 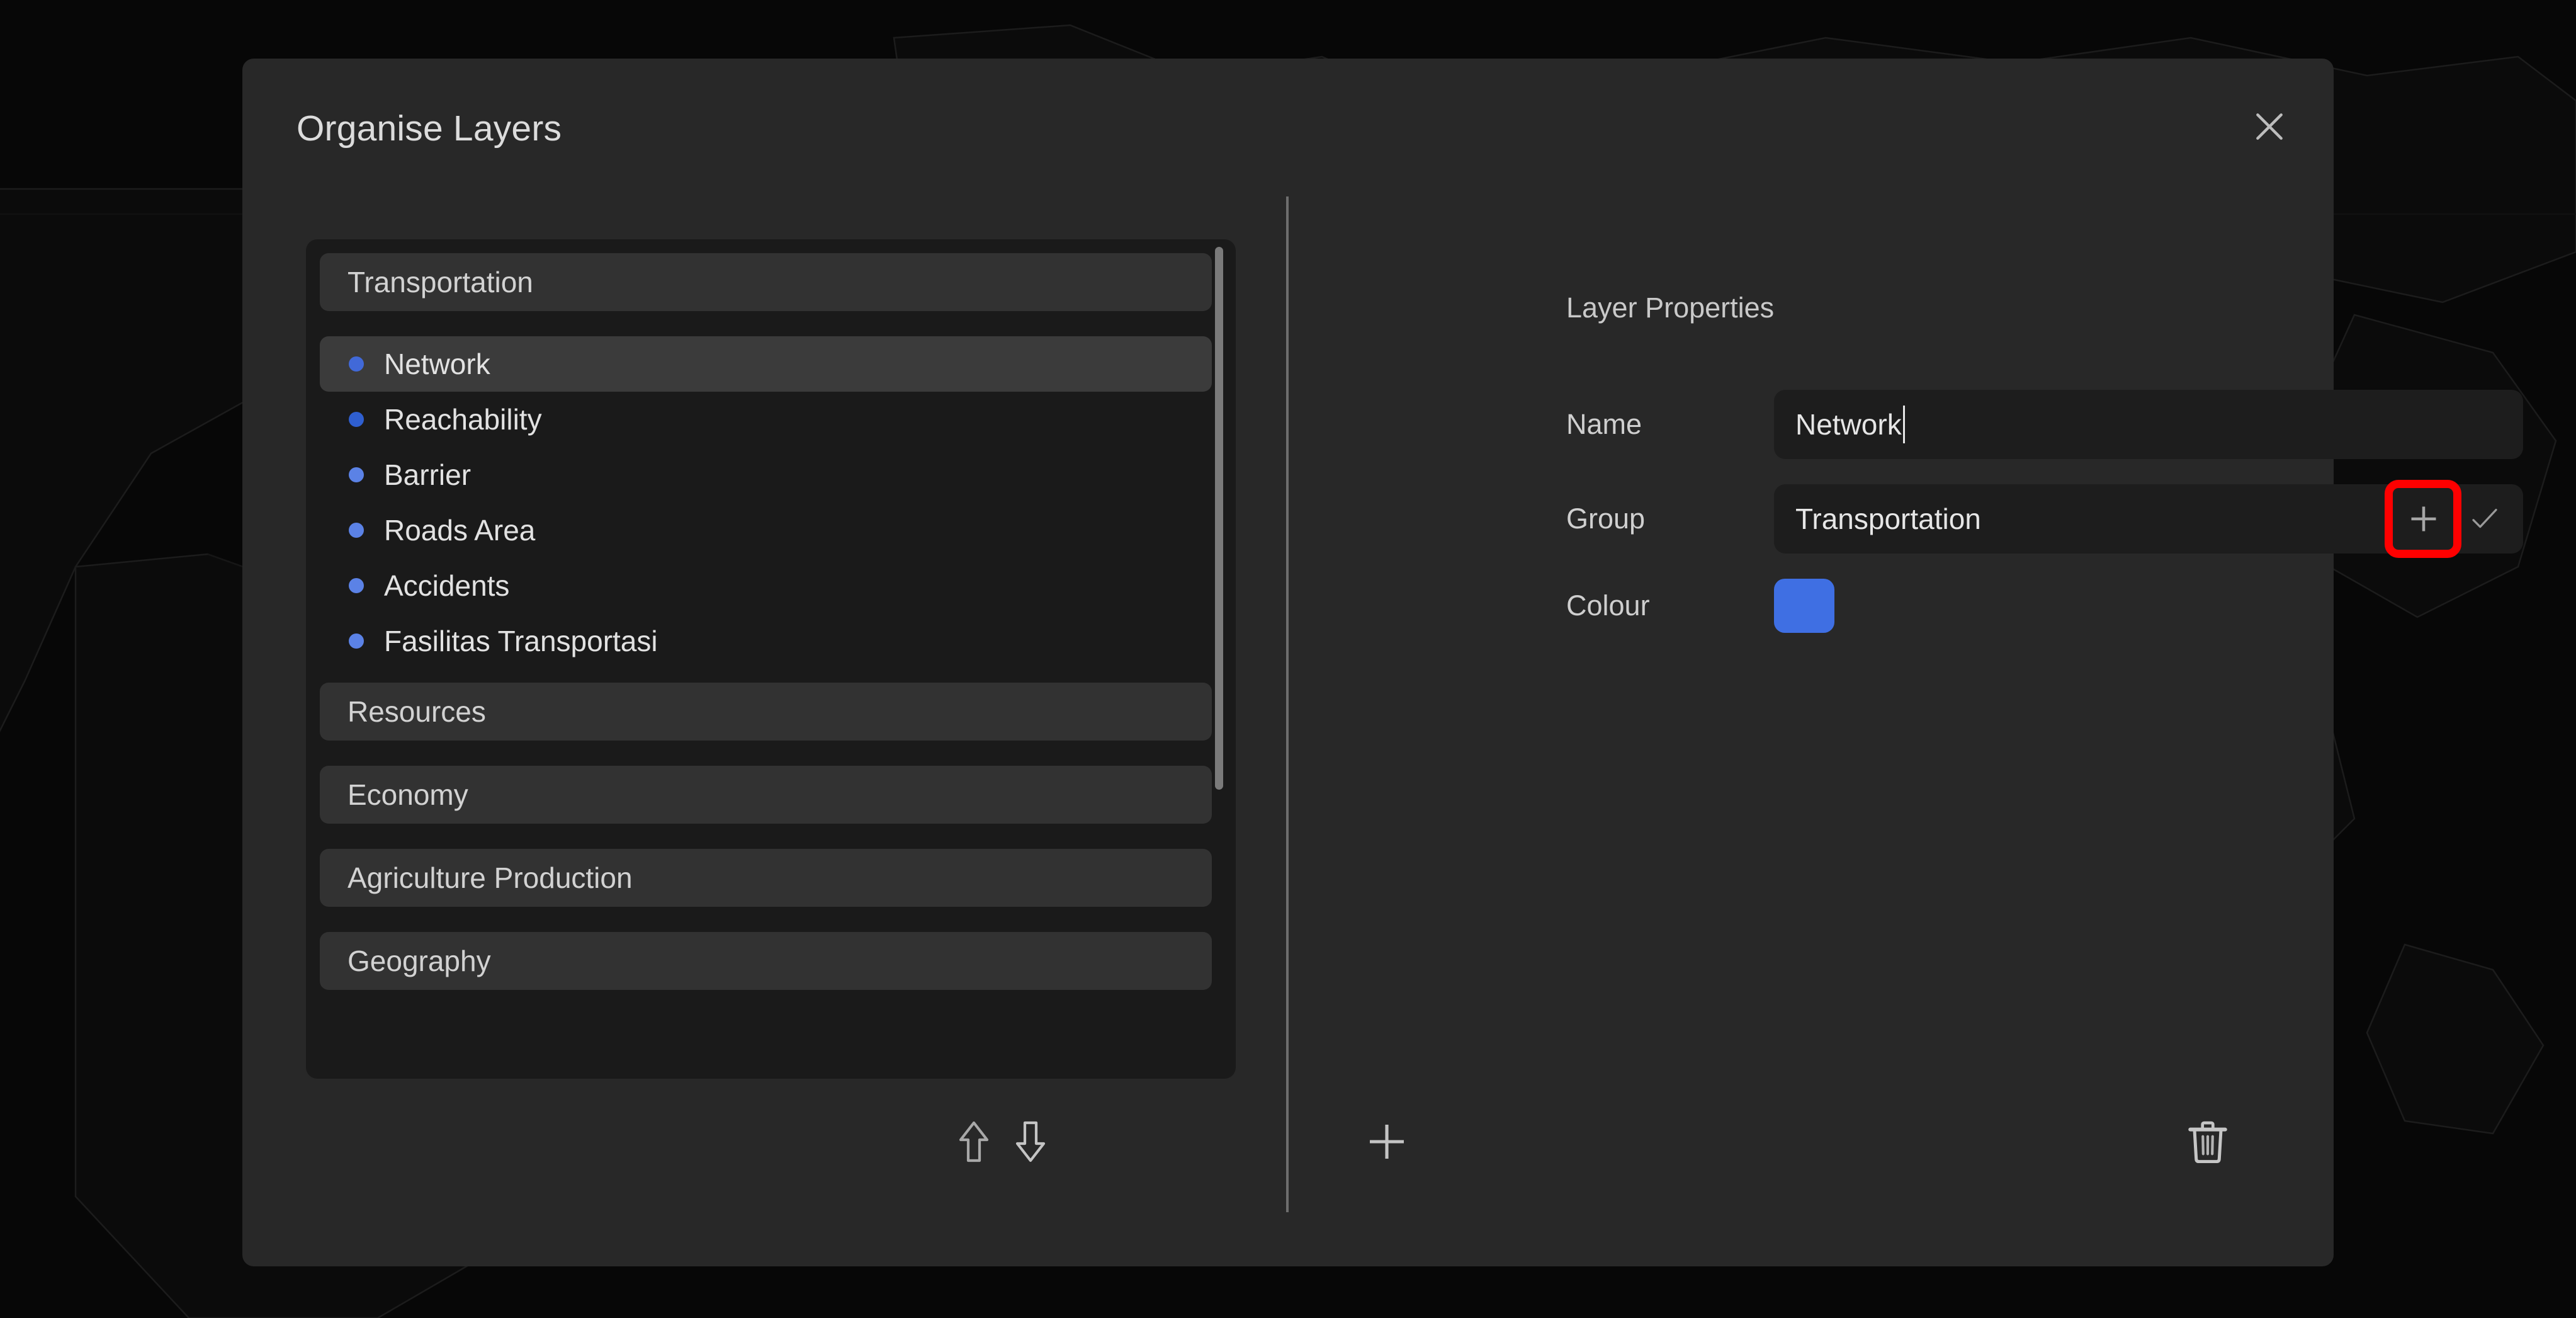 What do you see at coordinates (855, 1149) in the screenshot?
I see `layer-list-toolbar` at bounding box center [855, 1149].